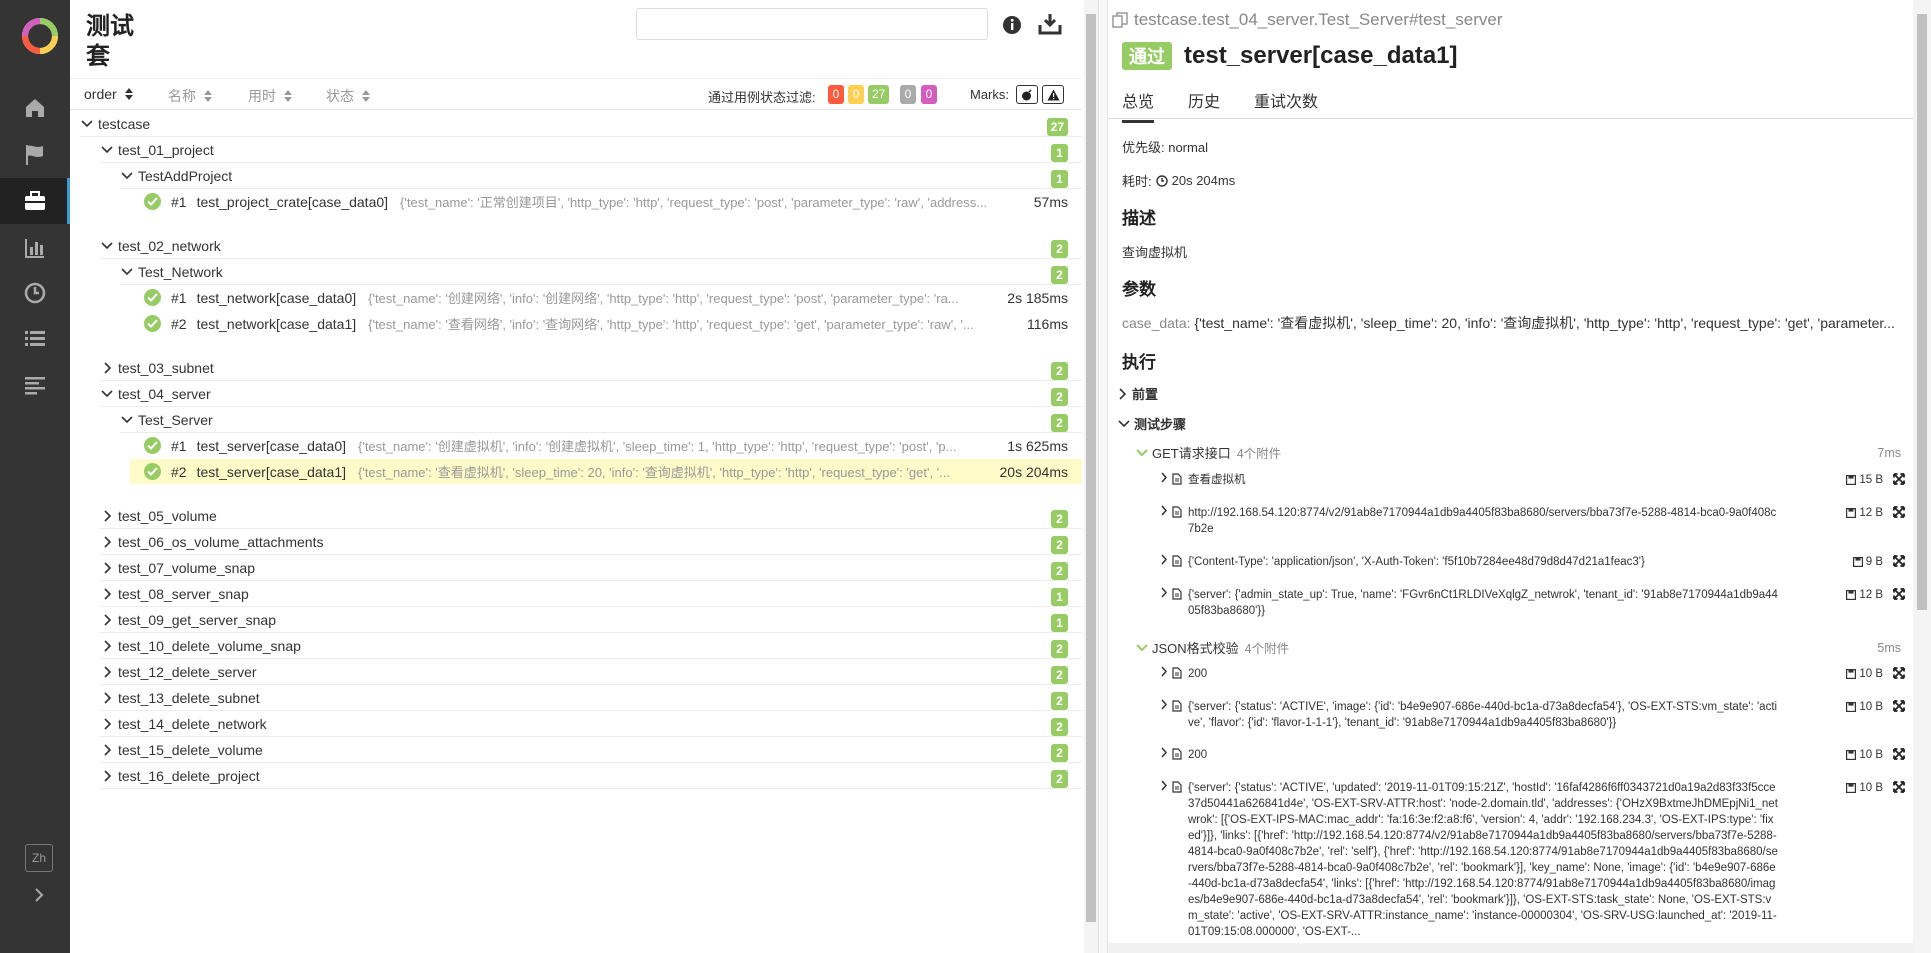 The width and height of the screenshot is (1931, 953). I want to click on status-filter-toggle: 27, so click(879, 94).